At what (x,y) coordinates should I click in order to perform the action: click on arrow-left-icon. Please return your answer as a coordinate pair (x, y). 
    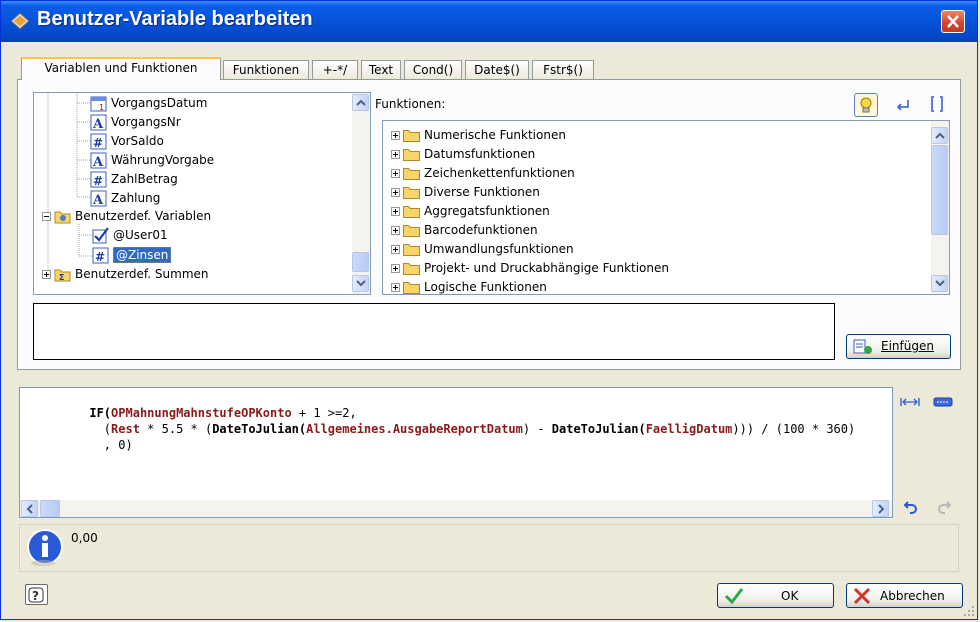
    Looking at the image, I should click on (29, 509).